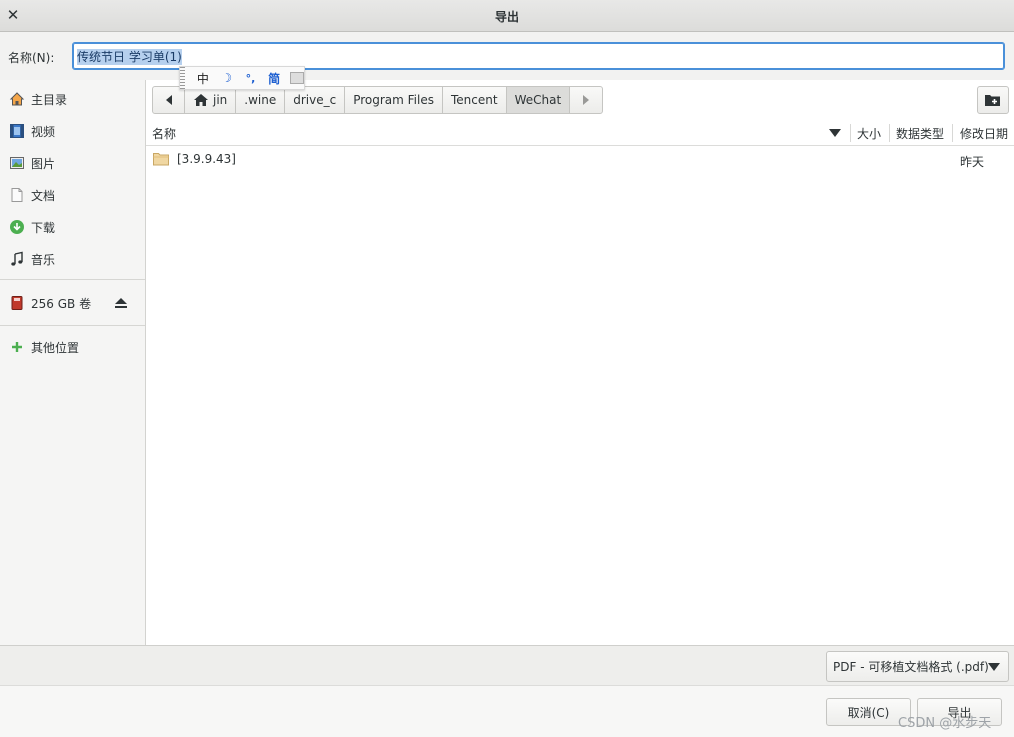 The height and width of the screenshot is (737, 1014). What do you see at coordinates (251, 78) in the screenshot?
I see `ime-punctuation-icon: °,` at bounding box center [251, 78].